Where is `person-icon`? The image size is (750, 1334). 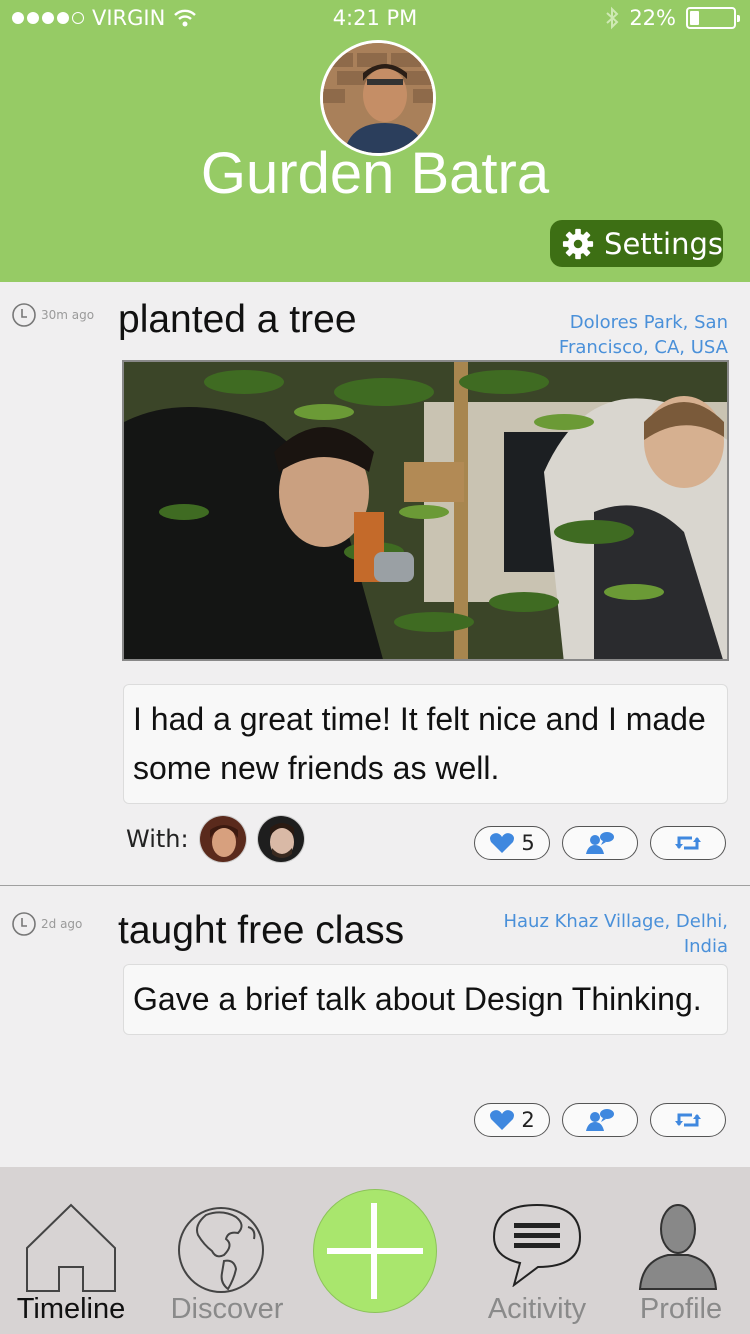
person-icon is located at coordinates (678, 1247).